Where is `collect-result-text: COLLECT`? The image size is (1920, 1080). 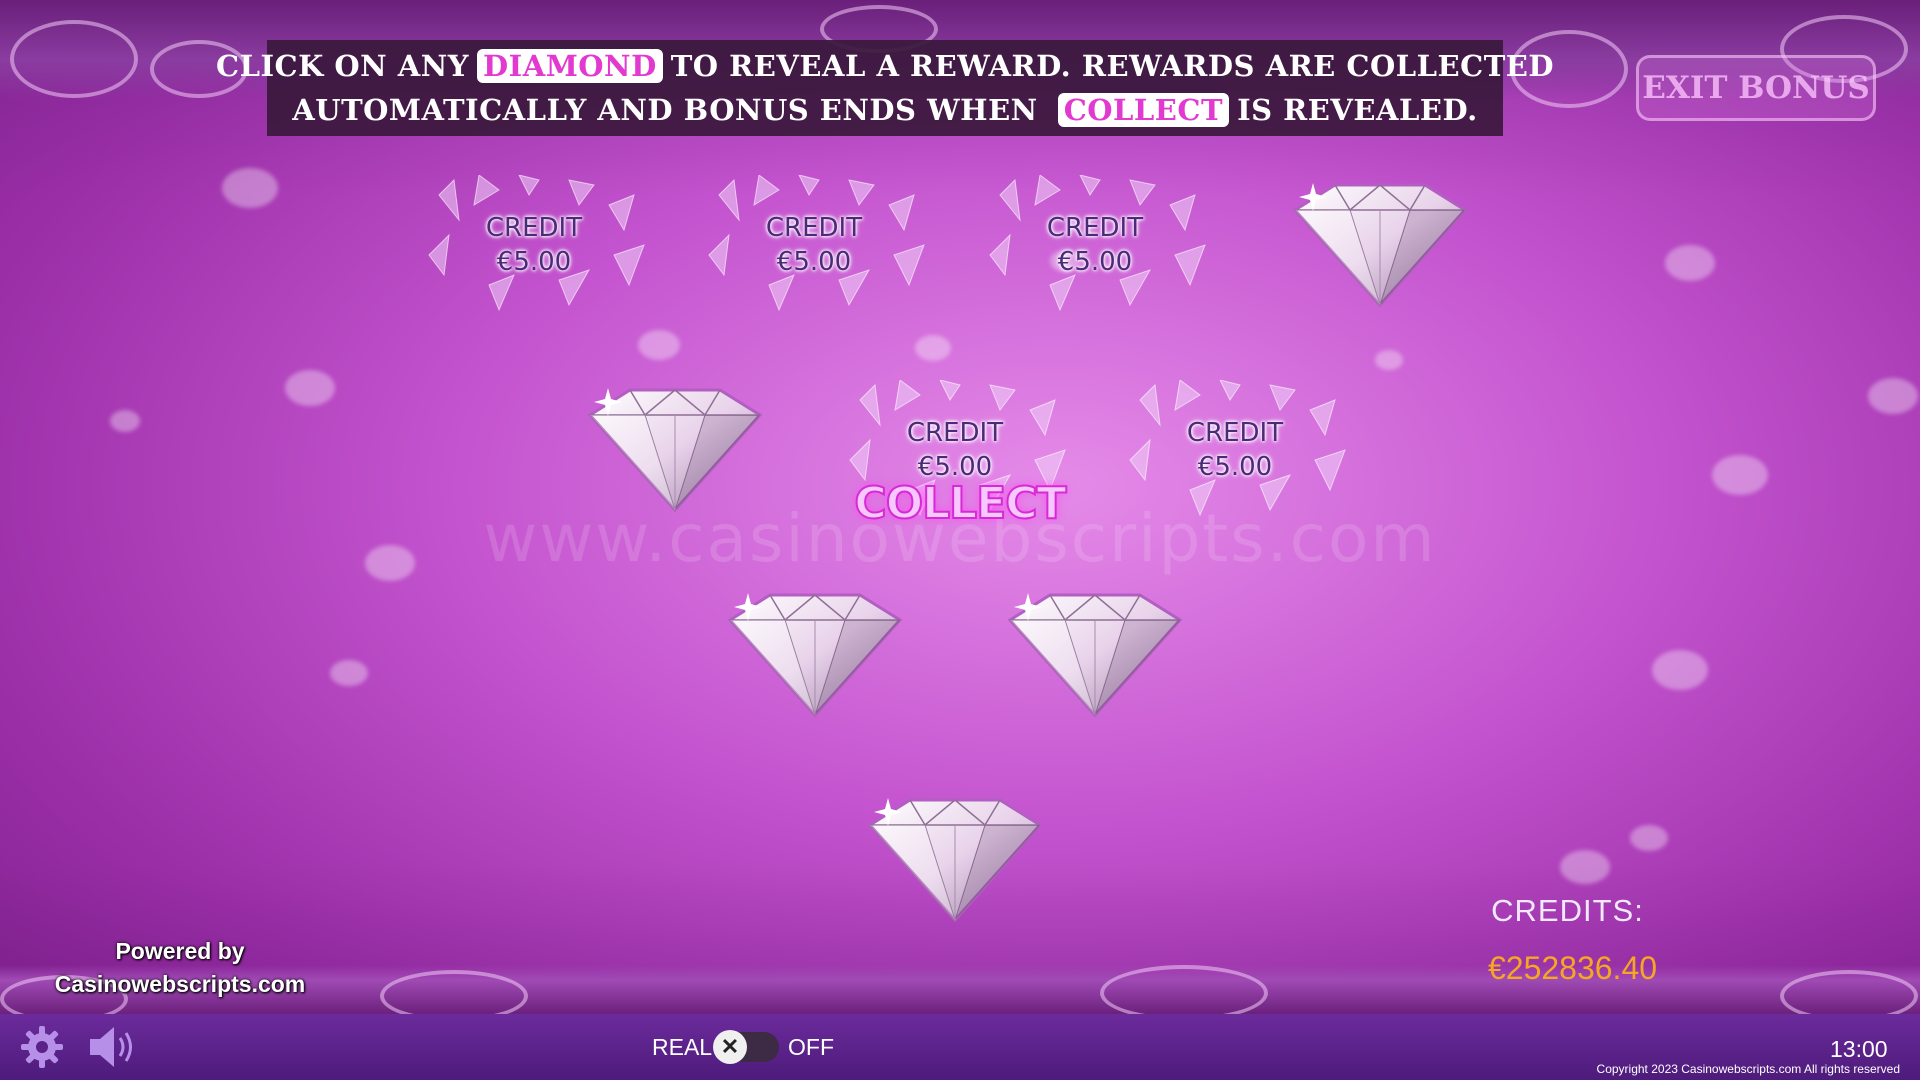
collect-result-text: COLLECT is located at coordinates (960, 503).